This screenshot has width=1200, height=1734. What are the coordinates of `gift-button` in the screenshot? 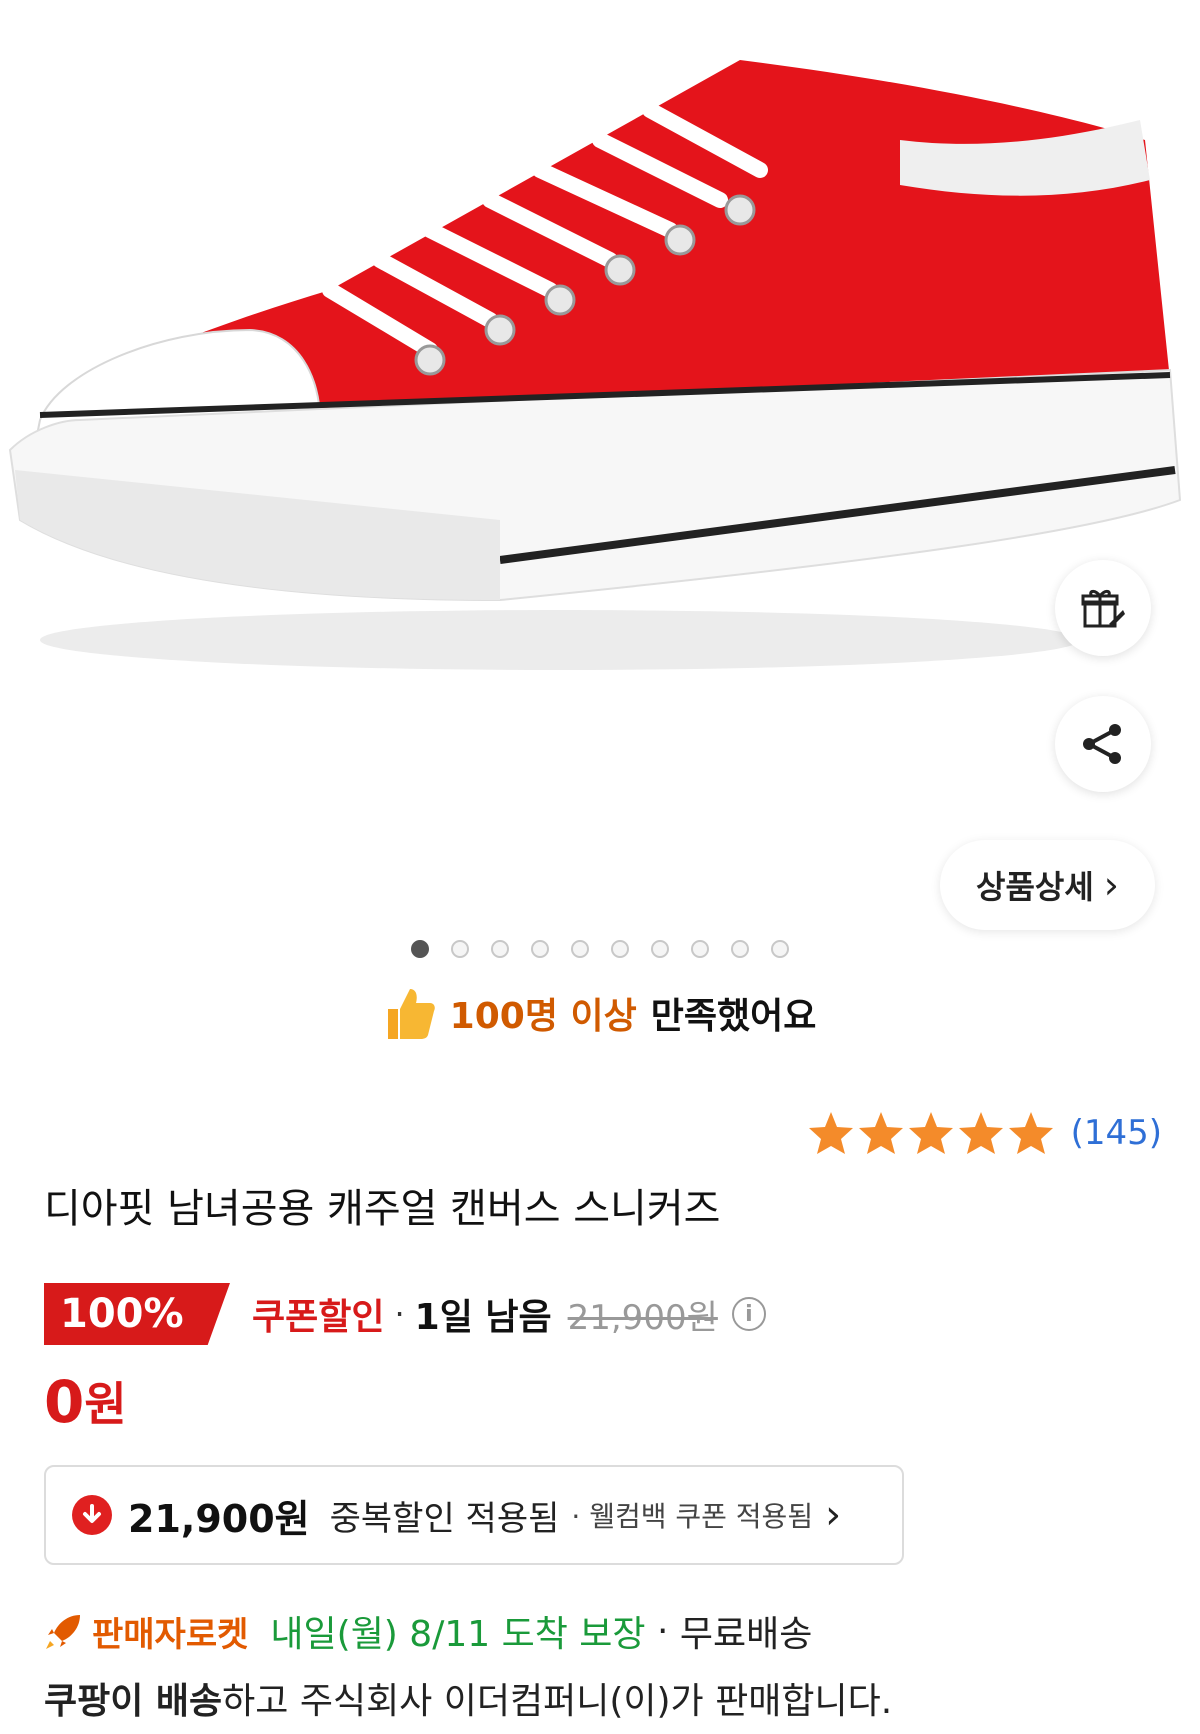 It's located at (1103, 608).